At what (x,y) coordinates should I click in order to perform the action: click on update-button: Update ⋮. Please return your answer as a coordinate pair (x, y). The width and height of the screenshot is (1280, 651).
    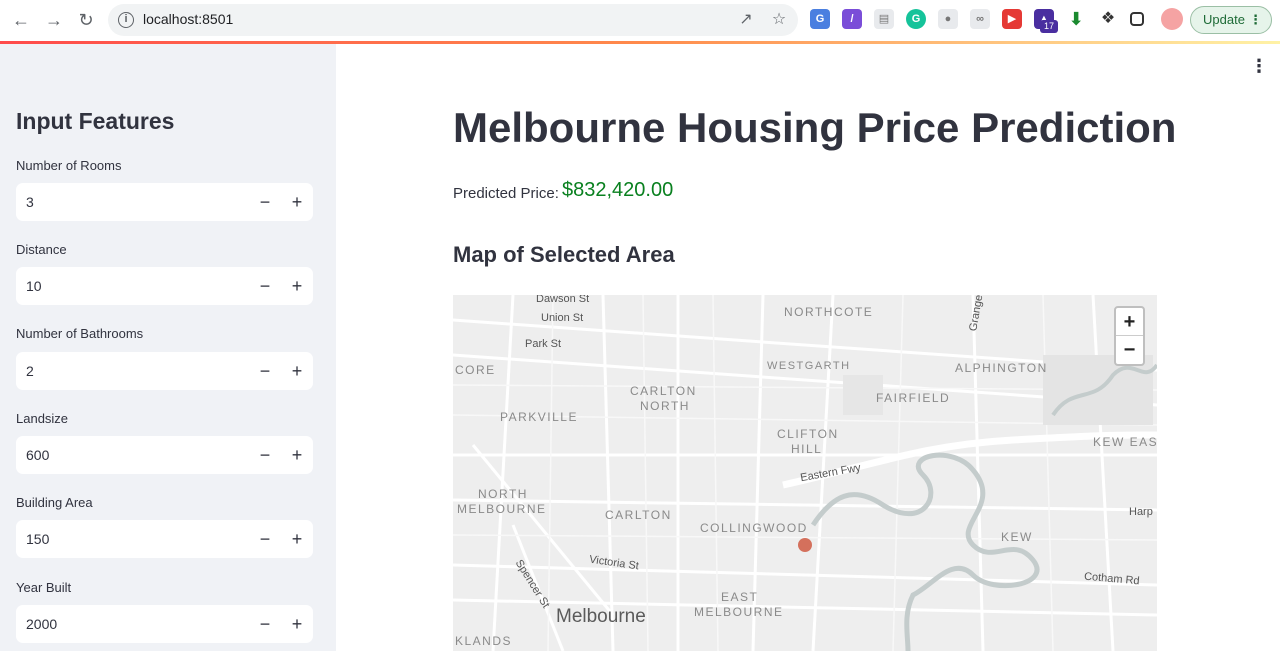
    Looking at the image, I should click on (1231, 20).